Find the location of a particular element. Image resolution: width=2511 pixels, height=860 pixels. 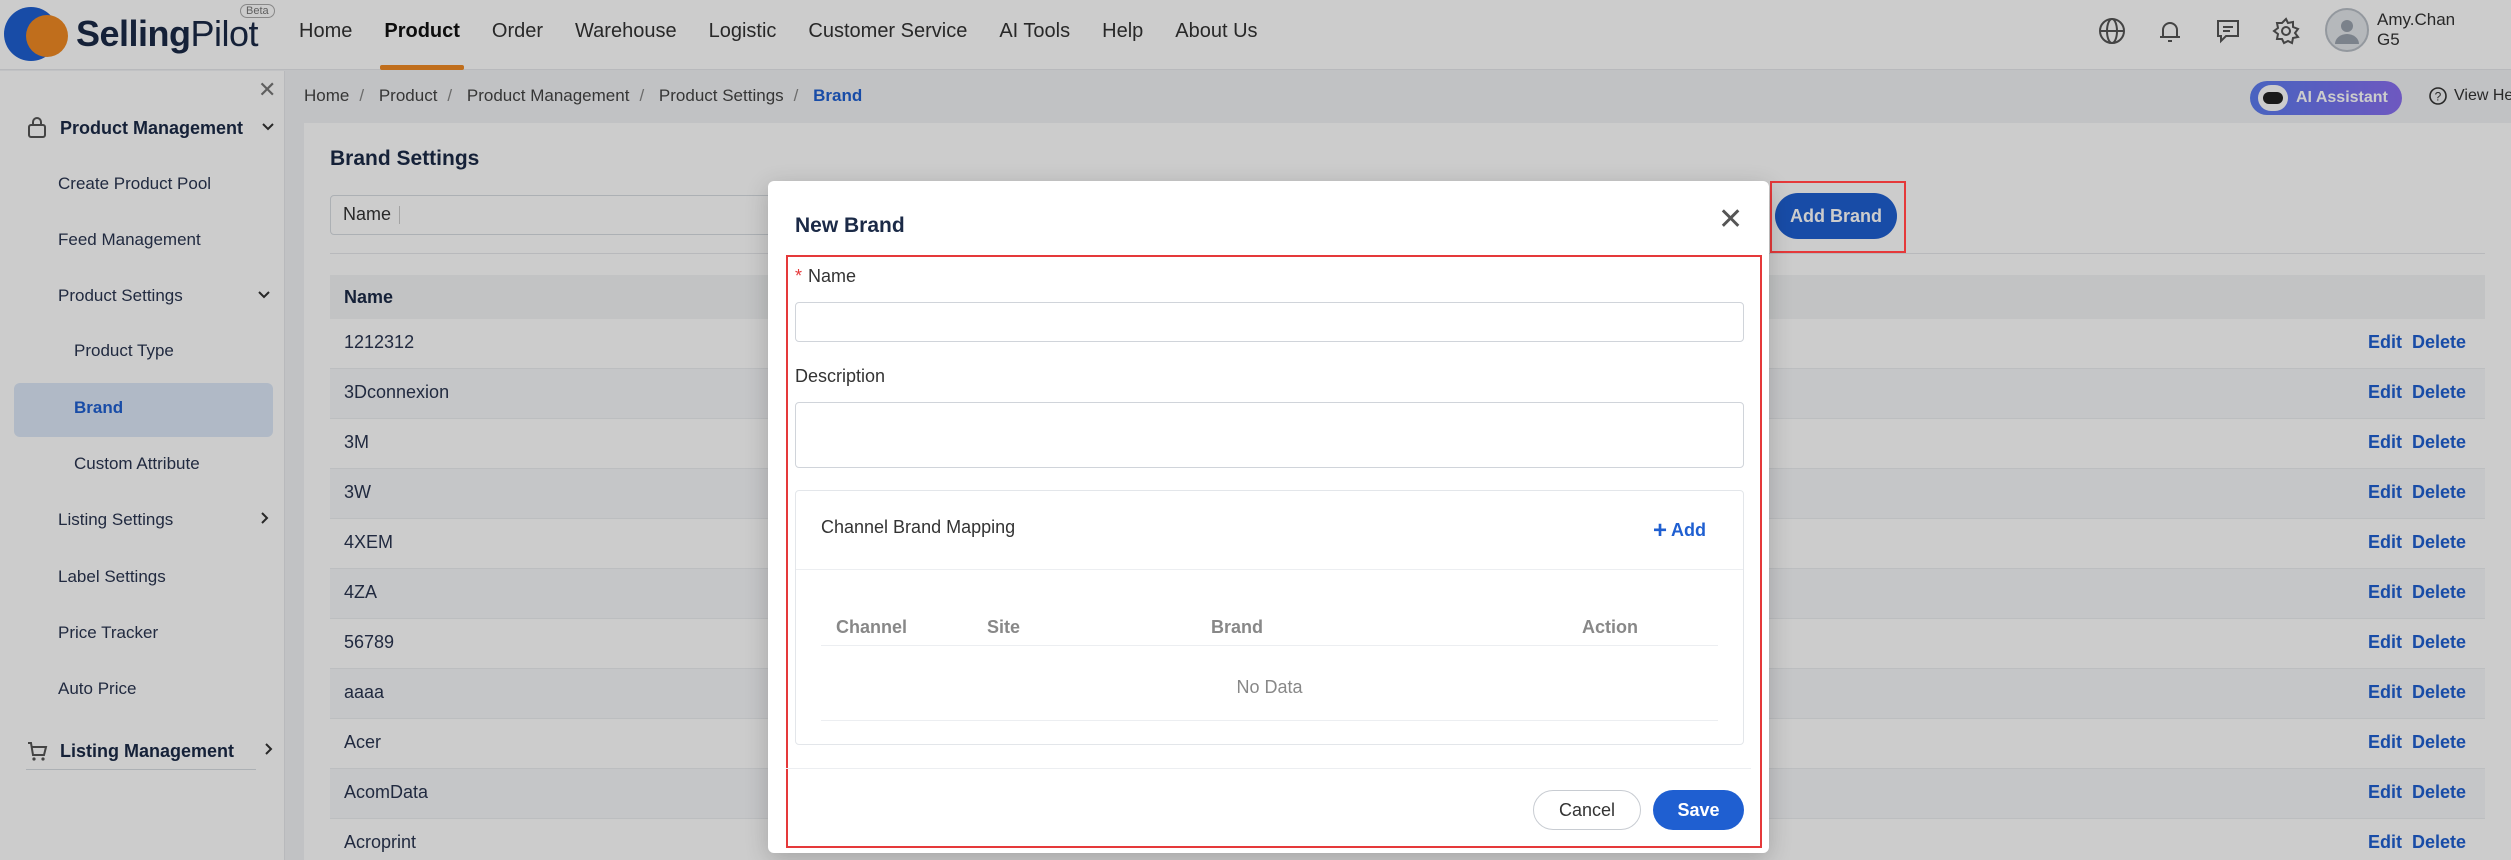

cancel-button: Cancel is located at coordinates (1587, 810).